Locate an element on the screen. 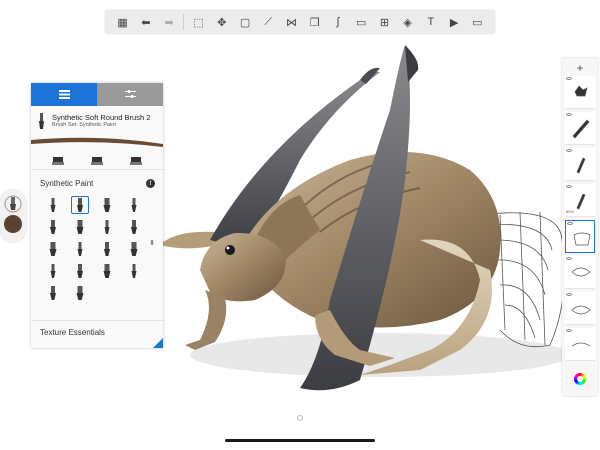 This screenshot has height=450, width=600. curves-icon: ∫ is located at coordinates (338, 22).